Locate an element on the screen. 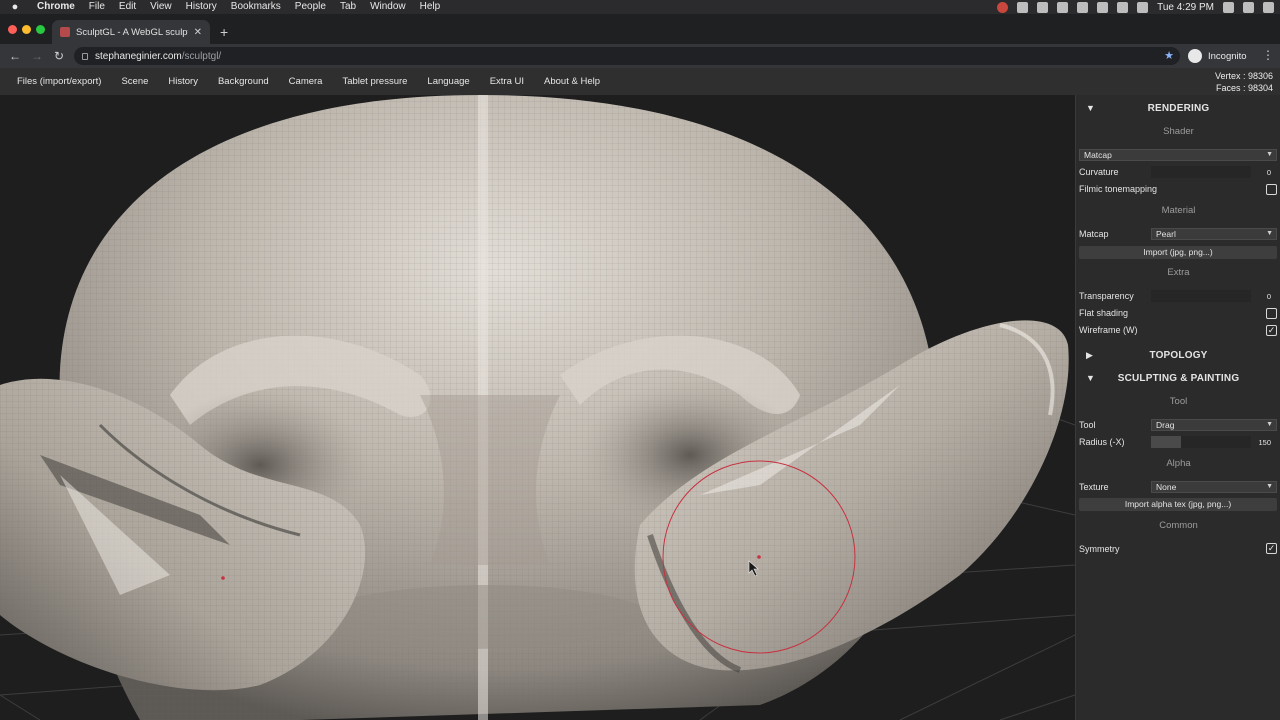  topology-section-header: ▶ TOPOLOGY is located at coordinates (1178, 355).